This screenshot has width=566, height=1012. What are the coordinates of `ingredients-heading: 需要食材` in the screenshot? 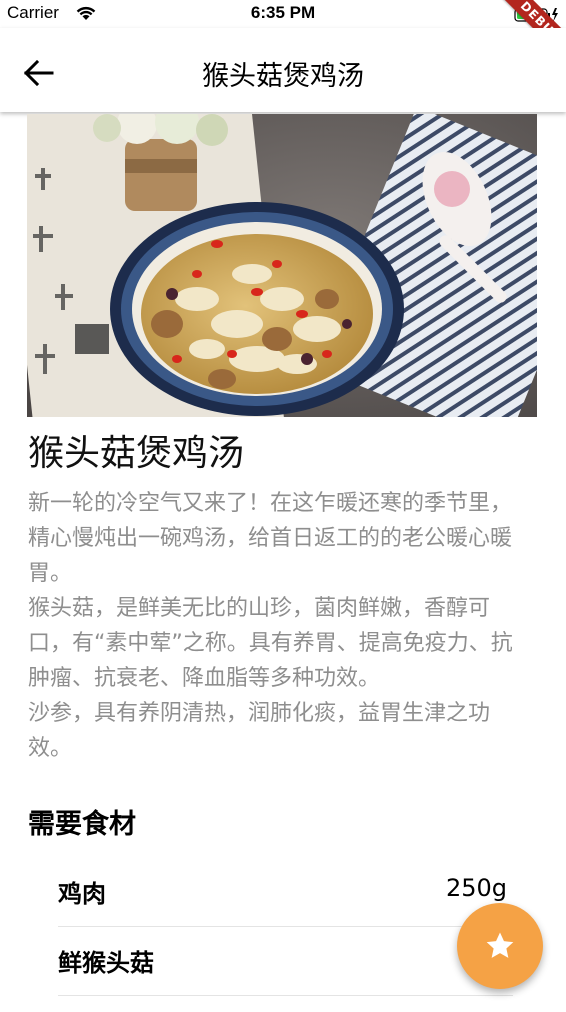 It's located at (82, 824).